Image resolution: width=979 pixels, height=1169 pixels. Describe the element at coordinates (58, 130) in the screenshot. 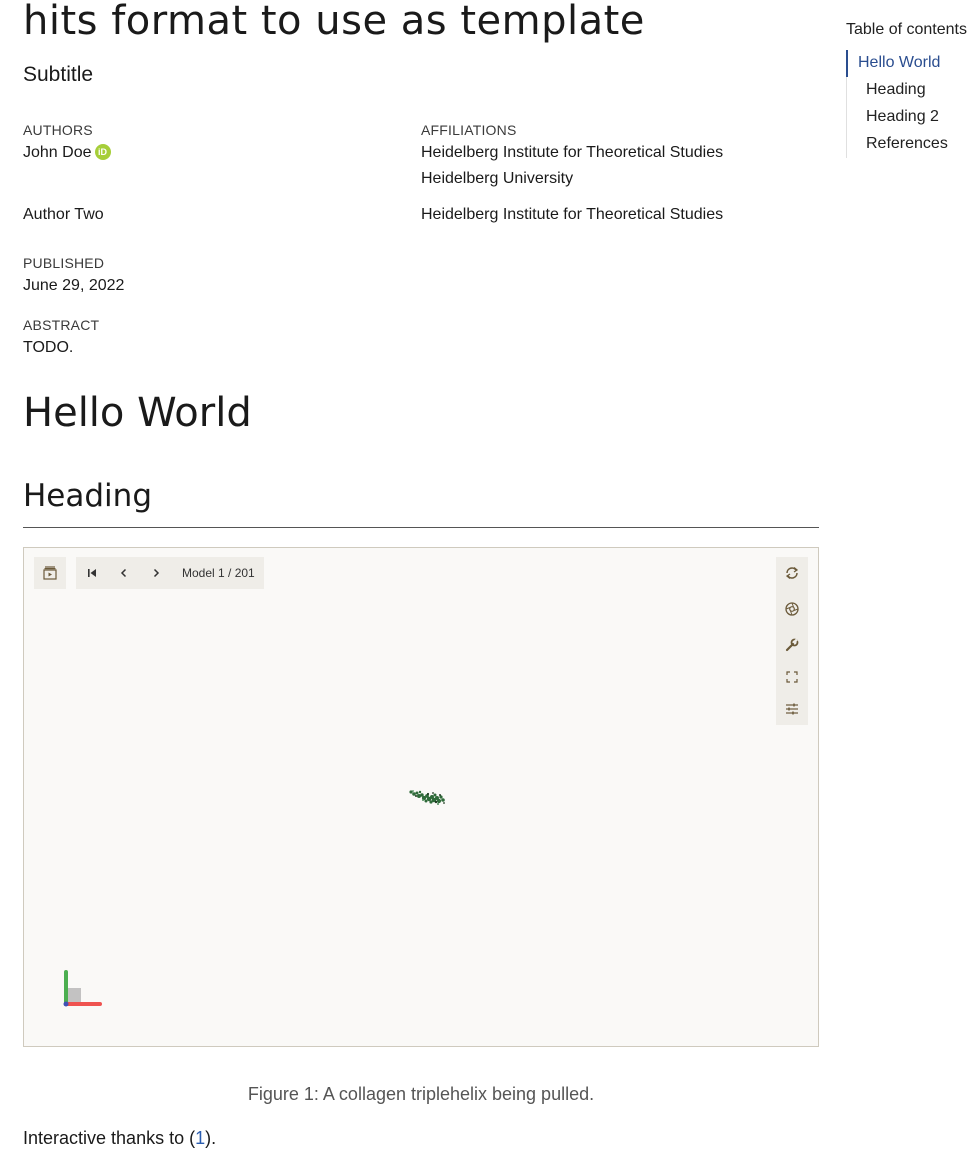

I see `authors-label: AUTHORS` at that location.